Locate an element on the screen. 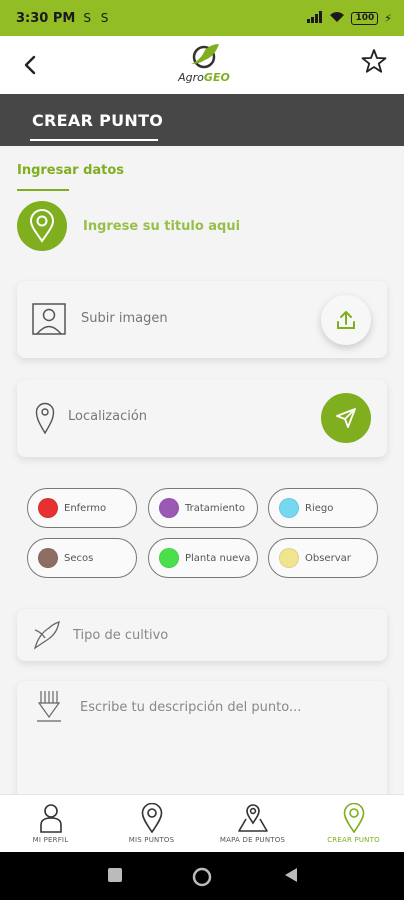 The height and width of the screenshot is (900, 404). home-button is located at coordinates (202, 879).